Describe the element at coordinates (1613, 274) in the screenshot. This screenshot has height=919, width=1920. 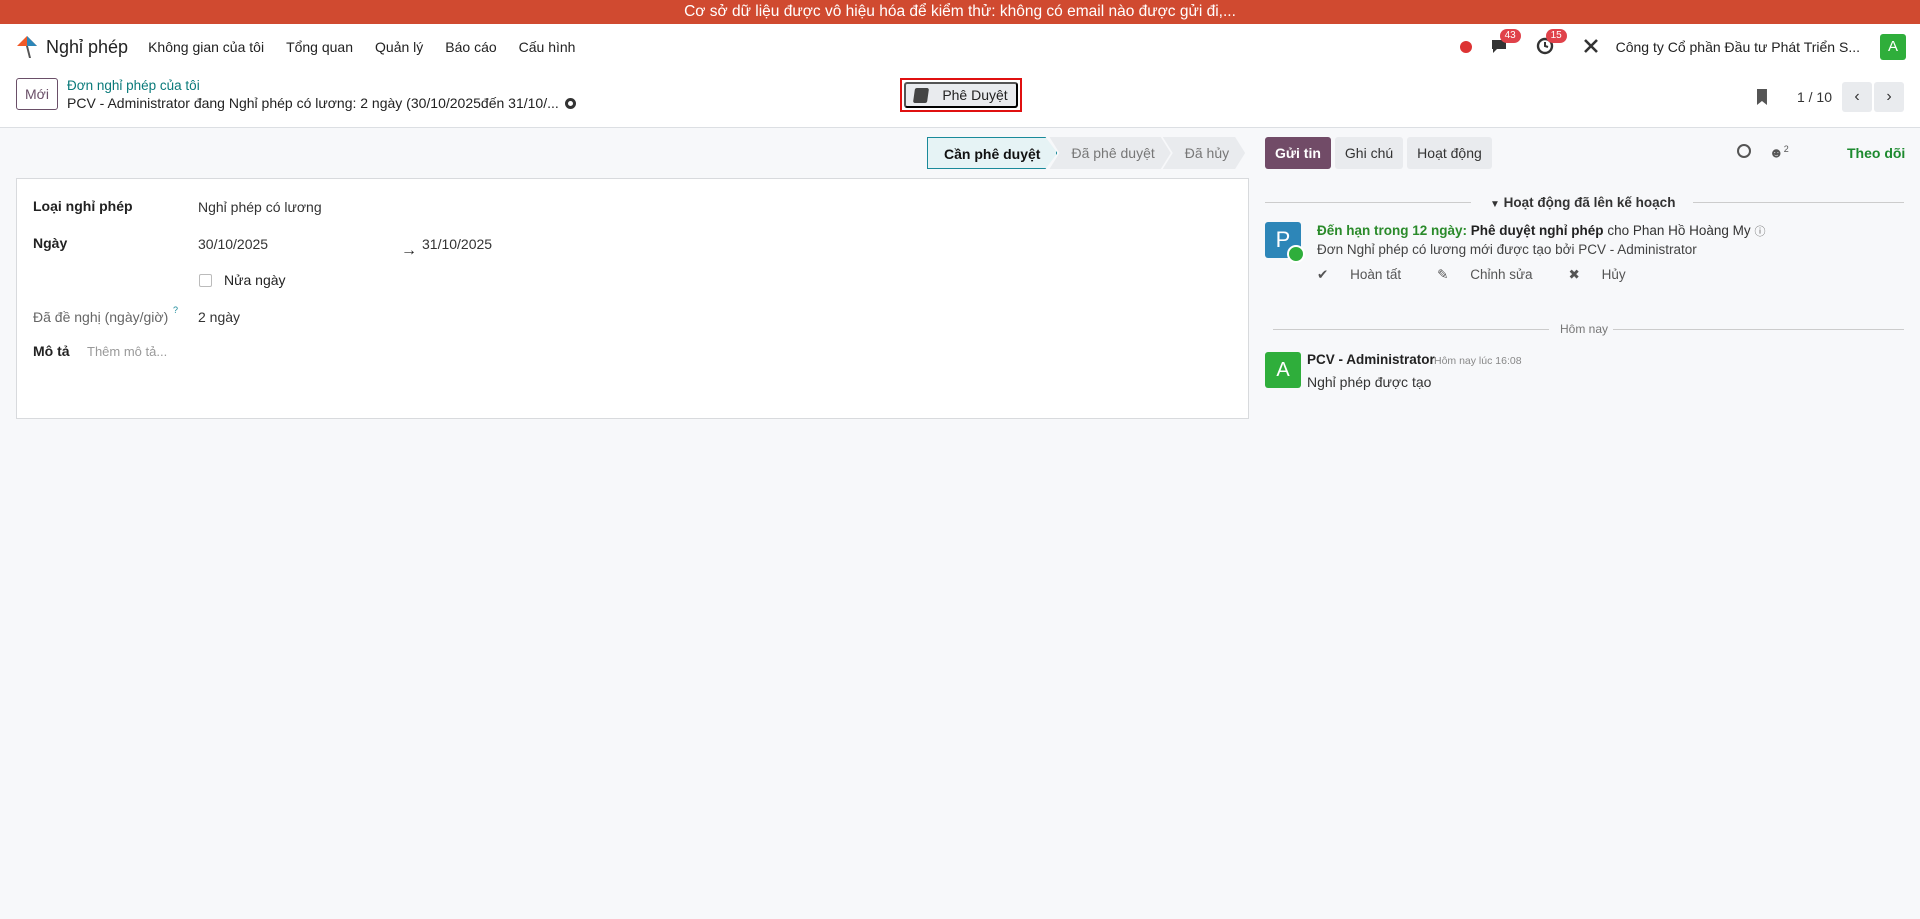
I see `cancel-label: Hủy` at that location.